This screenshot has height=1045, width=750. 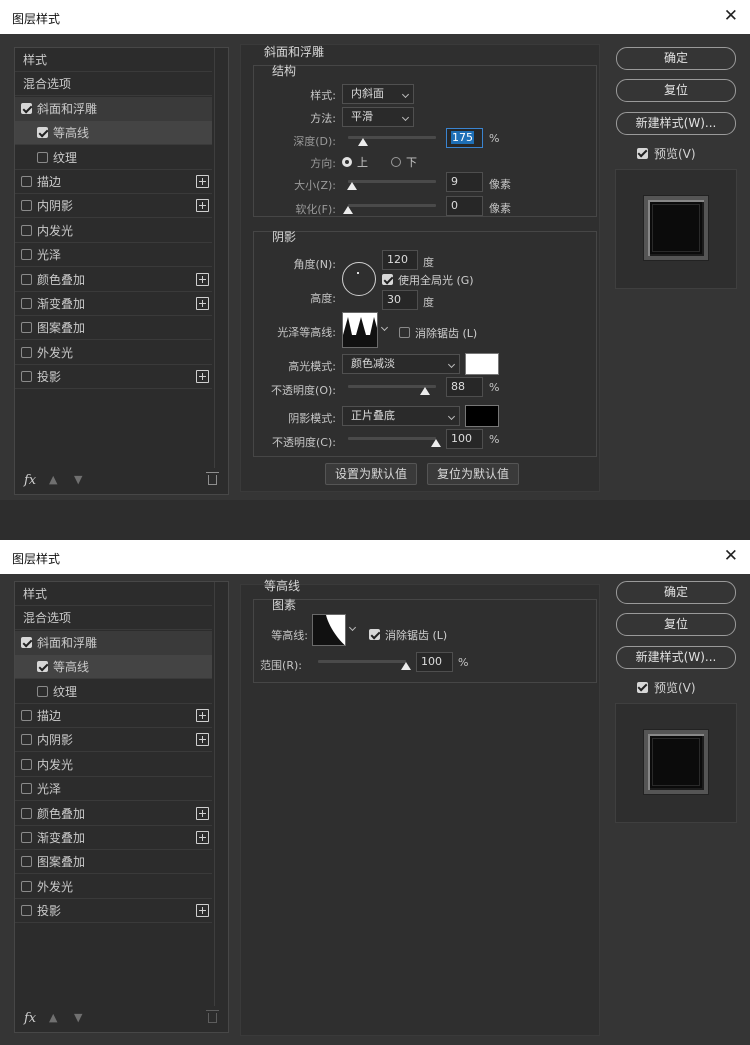 I want to click on ok-button: 确定, so click(x=676, y=592).